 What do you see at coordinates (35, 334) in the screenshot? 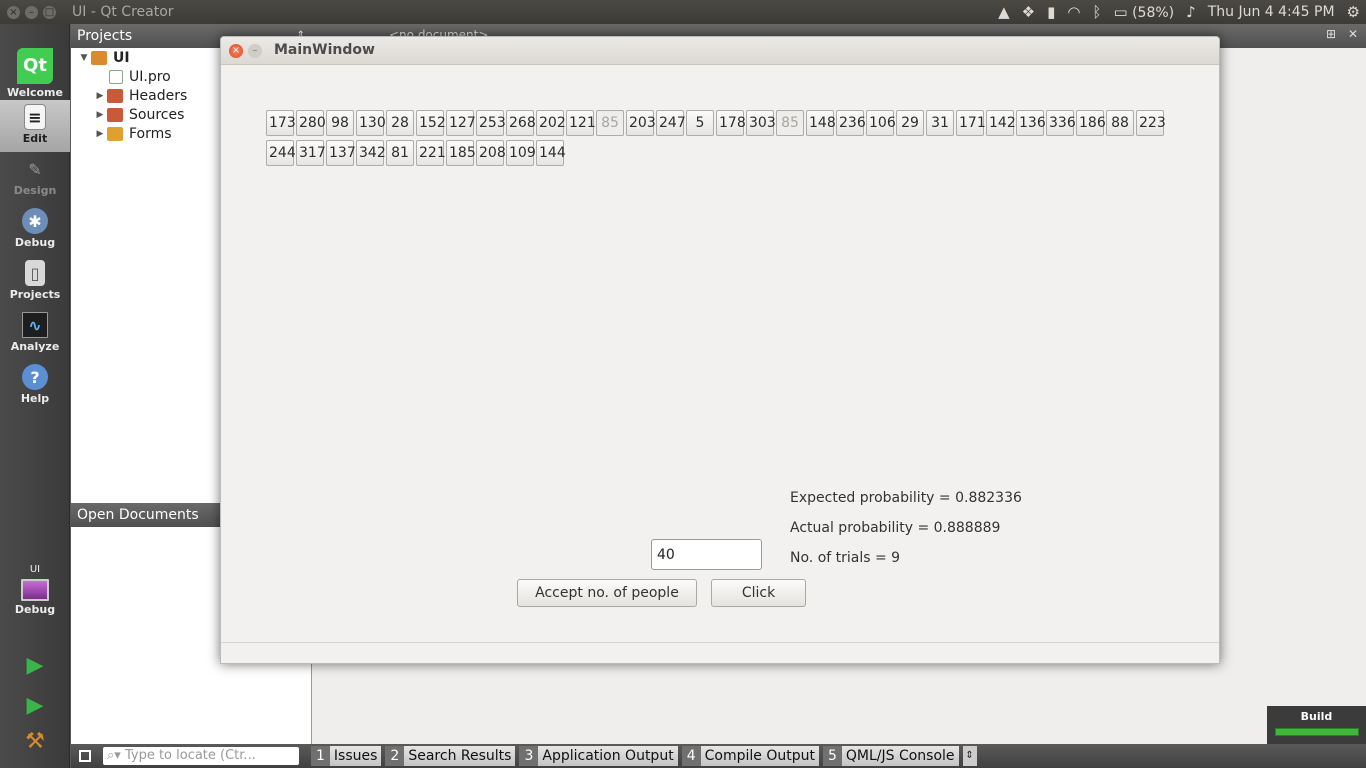
I see `mode-analyze: ∿ Analyze` at bounding box center [35, 334].